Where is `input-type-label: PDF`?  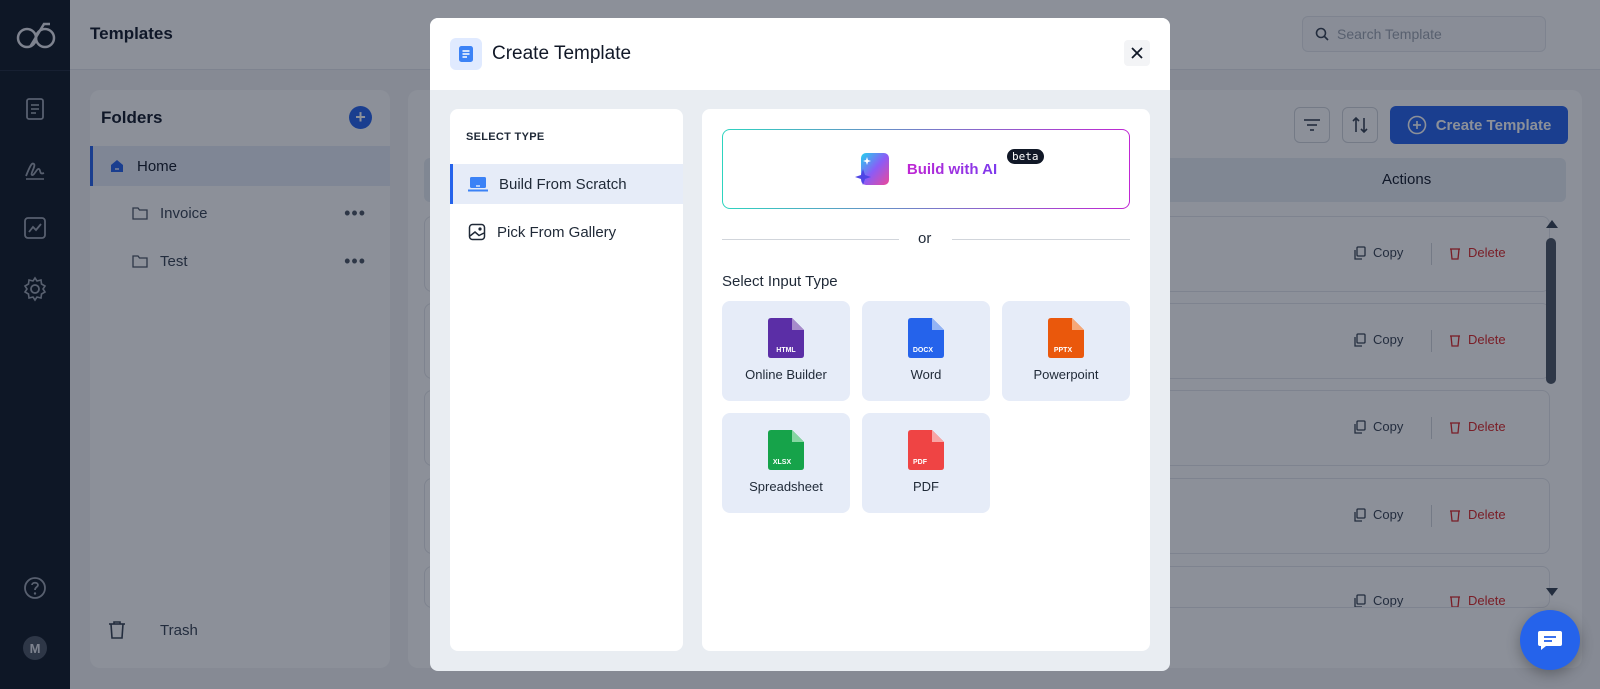 input-type-label: PDF is located at coordinates (926, 486).